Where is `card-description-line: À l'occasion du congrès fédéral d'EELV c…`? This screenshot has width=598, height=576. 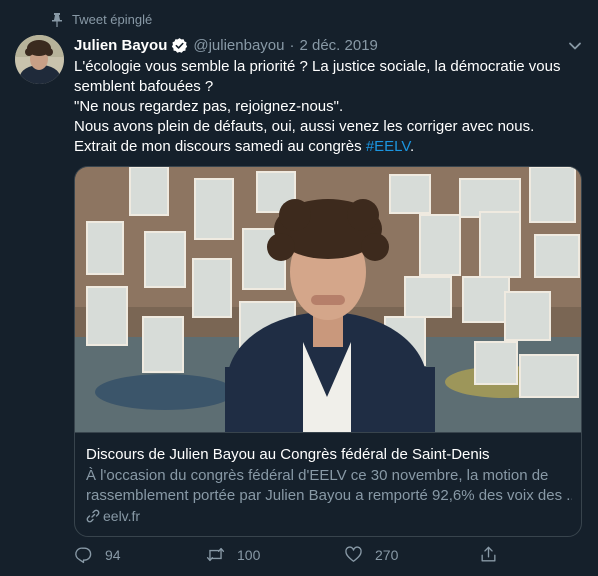 card-description-line: À l'occasion du congrès fédéral d'EELV c… is located at coordinates (317, 475).